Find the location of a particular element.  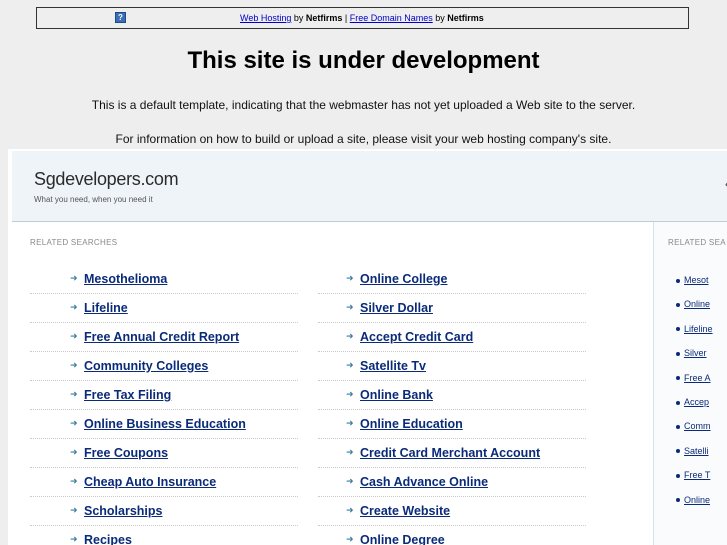

search-result-item: ➜ Recipes is located at coordinates (164, 536).